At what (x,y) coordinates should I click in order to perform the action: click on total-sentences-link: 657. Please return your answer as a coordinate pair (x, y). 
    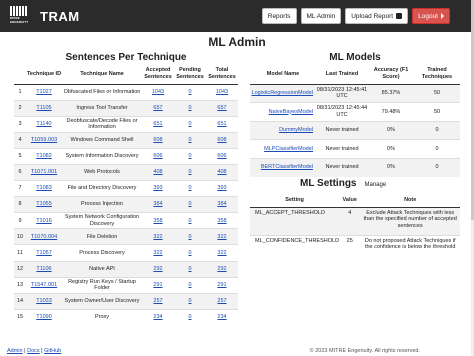
    Looking at the image, I should click on (221, 108).